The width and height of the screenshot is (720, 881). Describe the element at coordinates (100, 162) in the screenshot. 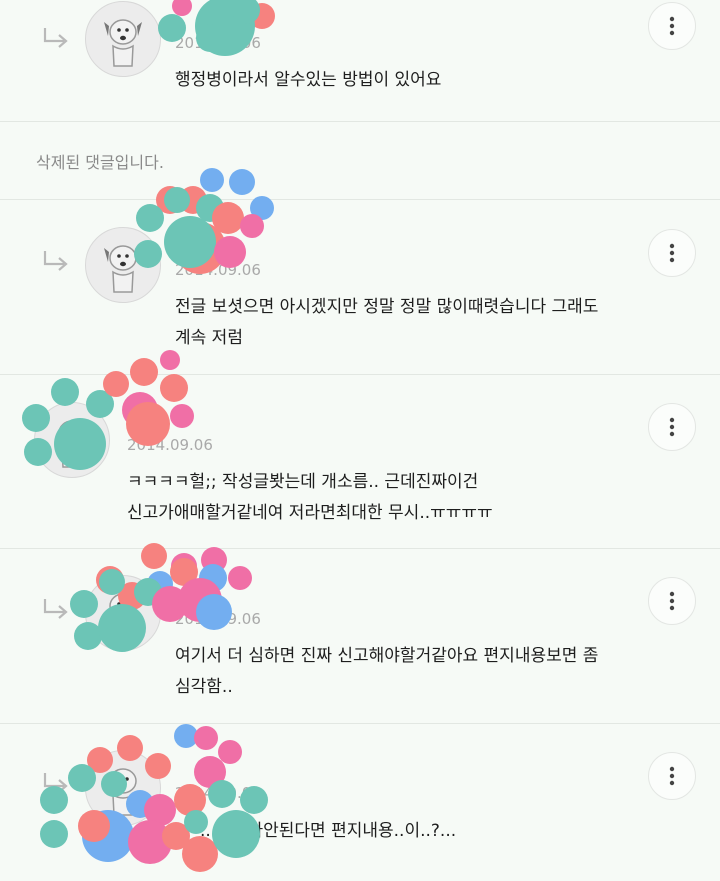

I see `deleted-comment-text: 삭제된 댓글입니다.` at that location.